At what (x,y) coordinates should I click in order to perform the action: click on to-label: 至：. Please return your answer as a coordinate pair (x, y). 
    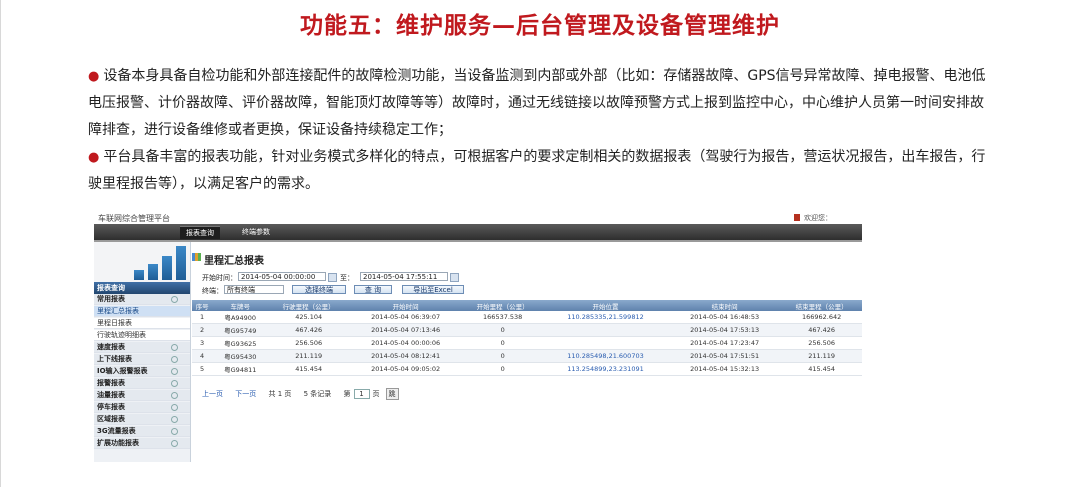
    Looking at the image, I should click on (347, 278).